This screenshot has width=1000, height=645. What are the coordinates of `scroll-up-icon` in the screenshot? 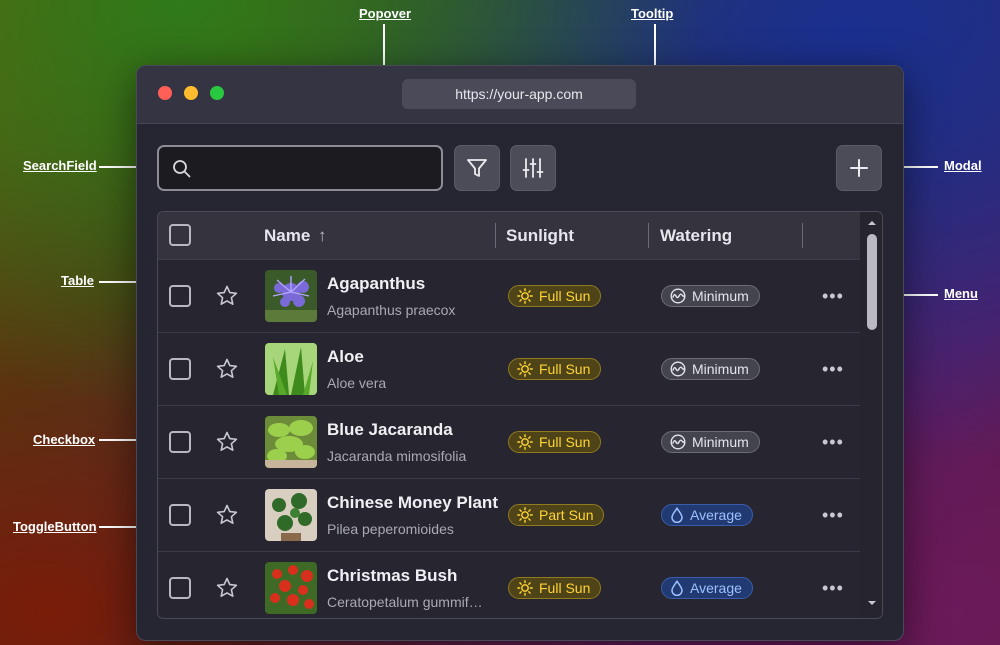 It's located at (872, 223).